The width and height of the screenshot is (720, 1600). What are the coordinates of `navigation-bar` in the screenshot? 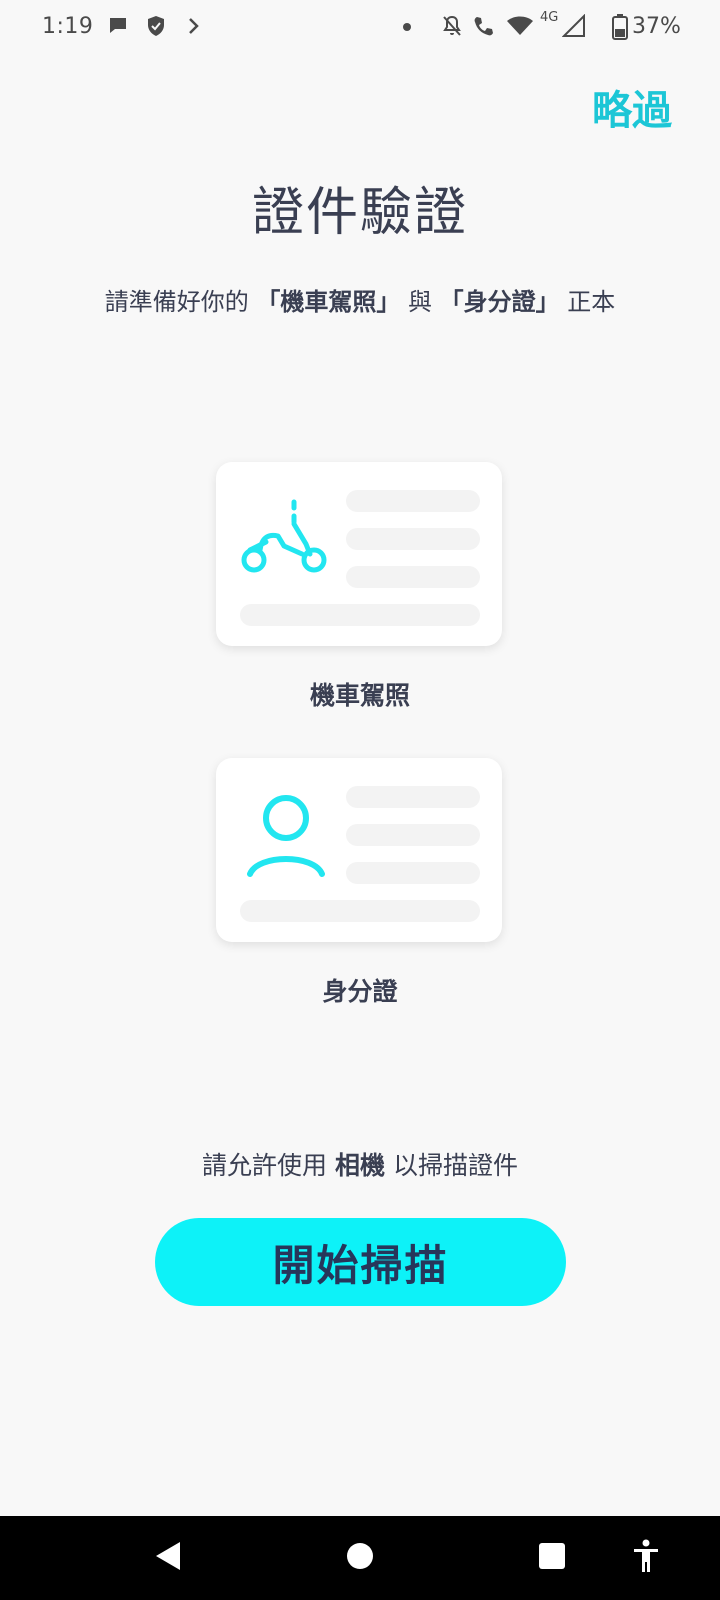 It's located at (360, 1558).